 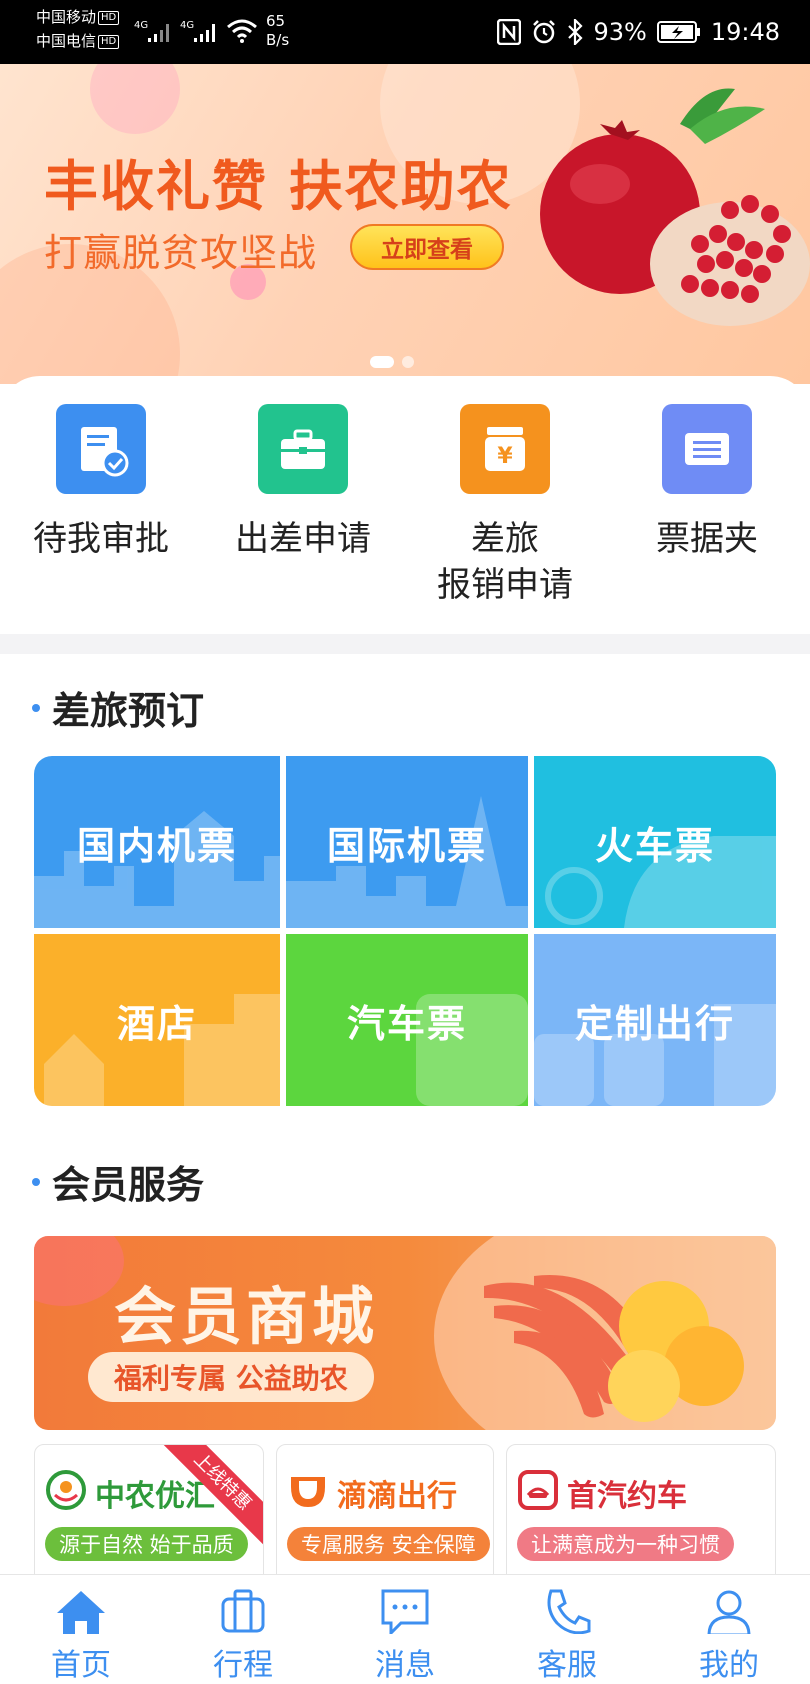 What do you see at coordinates (544, 32) in the screenshot?
I see `alarm-icon` at bounding box center [544, 32].